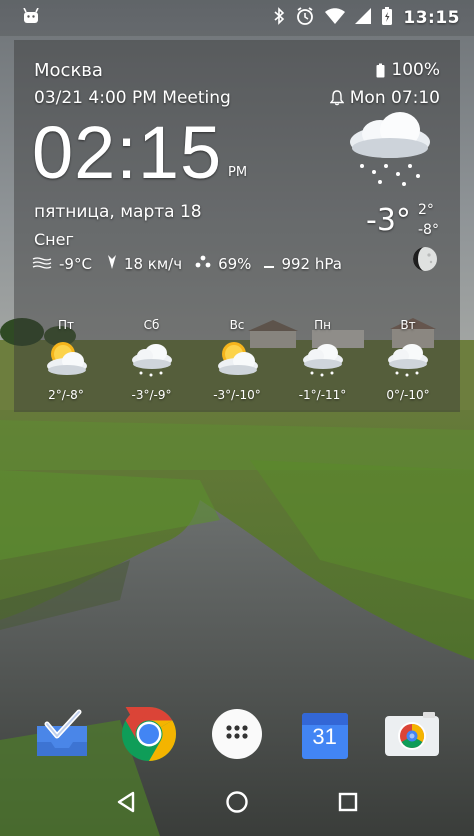 Image resolution: width=474 pixels, height=836 pixels. Describe the element at coordinates (132, 98) in the screenshot. I see `next-event: 03/21 4:00 PM Meeting` at that location.